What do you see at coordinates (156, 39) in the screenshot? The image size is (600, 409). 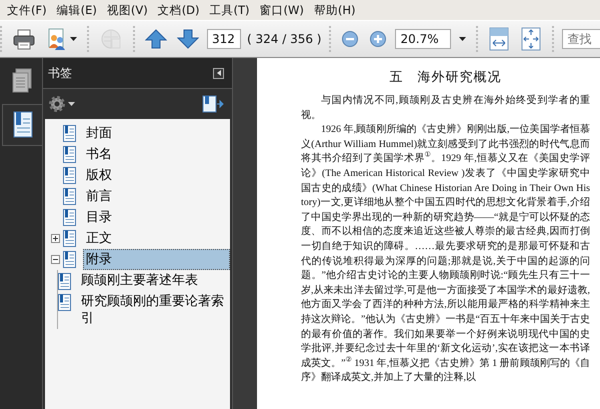 I see `up-arrow-icon` at bounding box center [156, 39].